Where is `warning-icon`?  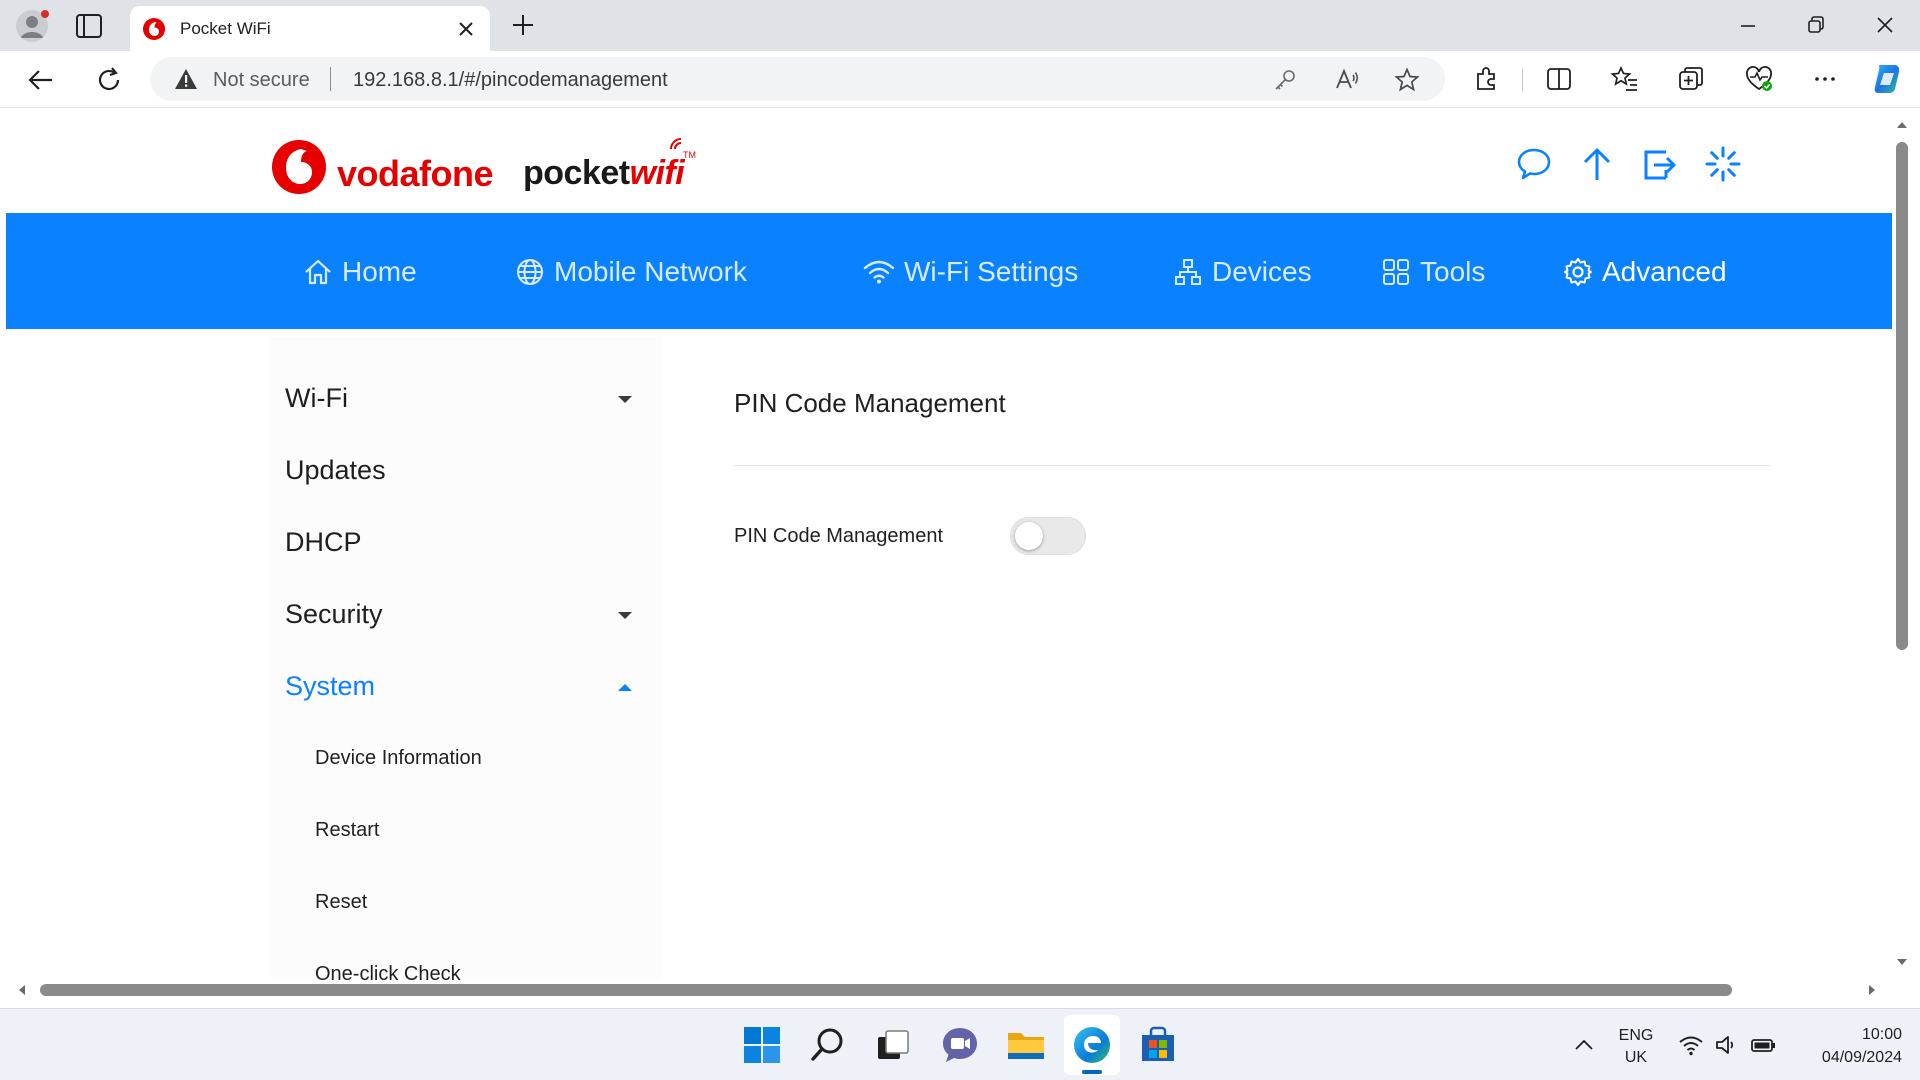
warning-icon is located at coordinates (186, 79).